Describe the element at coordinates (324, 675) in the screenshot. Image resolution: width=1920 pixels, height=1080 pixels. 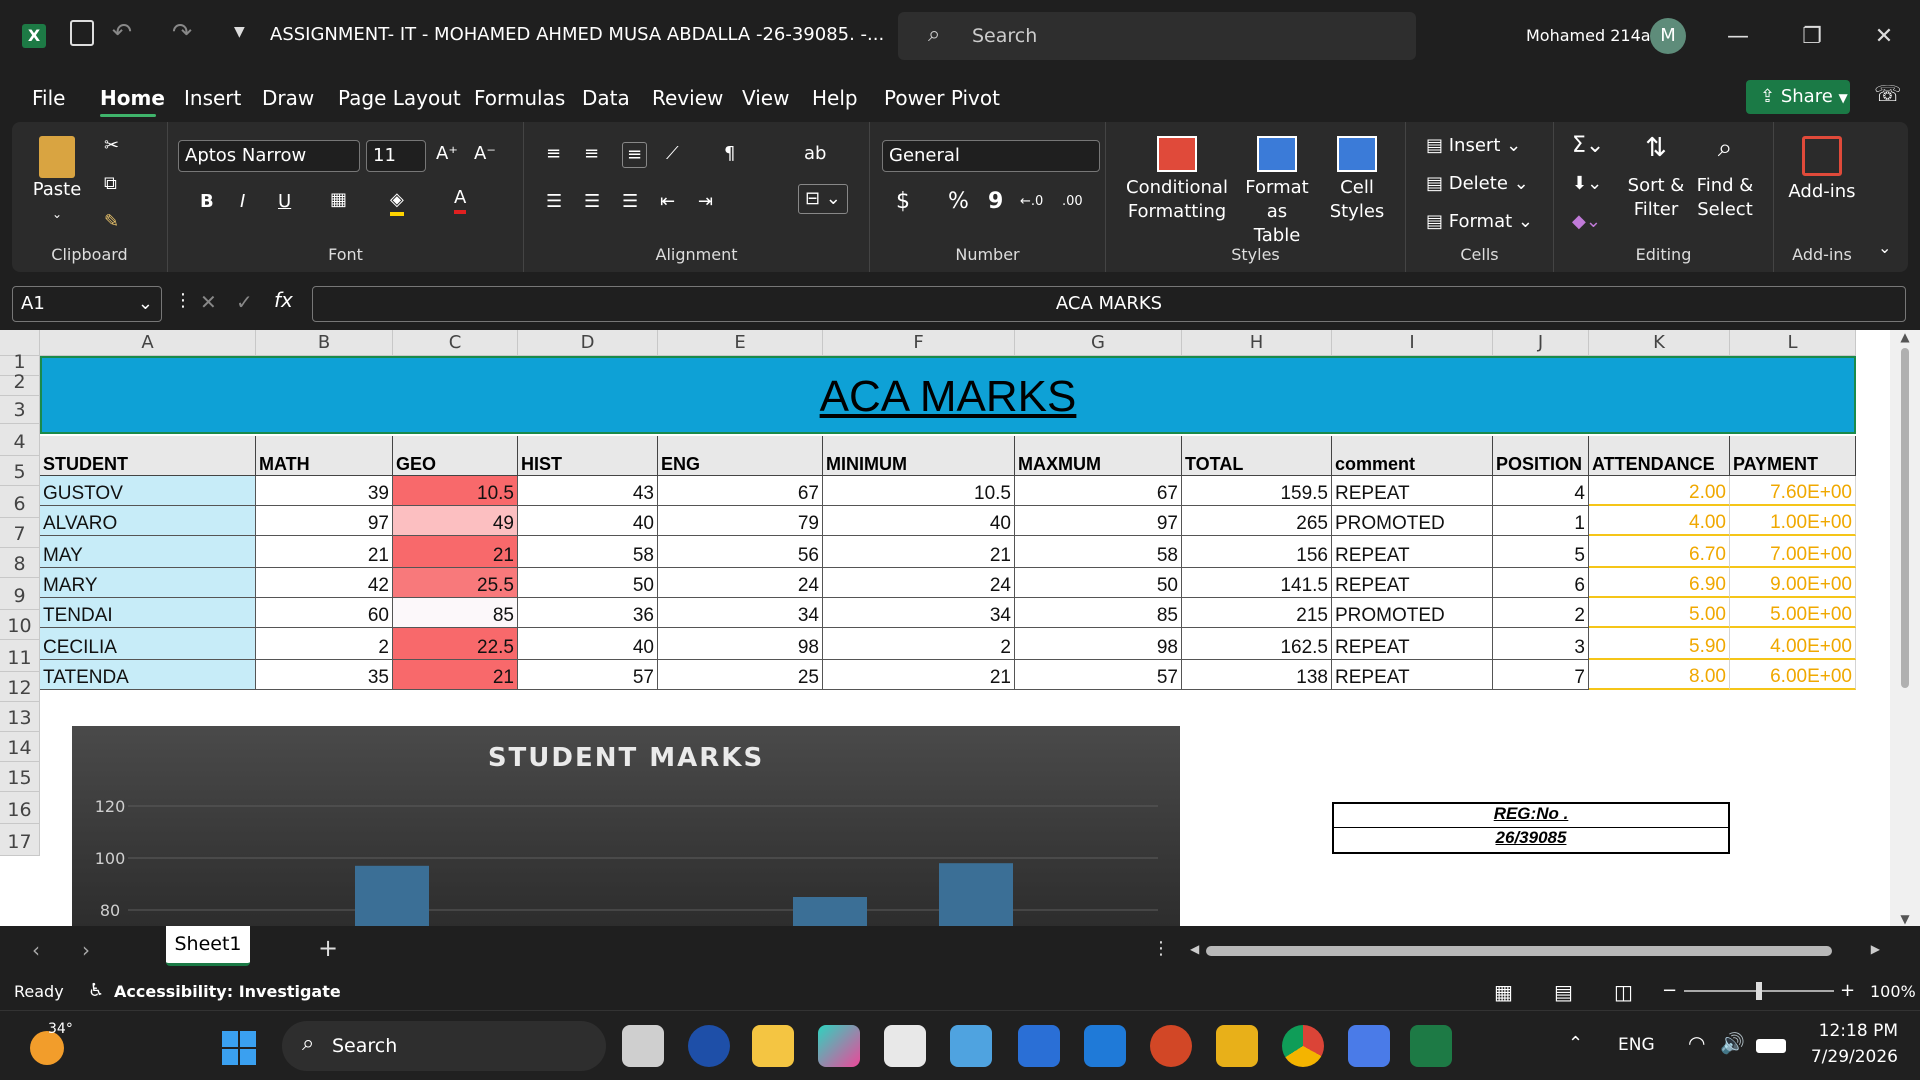
I see `data-cell: 35` at that location.